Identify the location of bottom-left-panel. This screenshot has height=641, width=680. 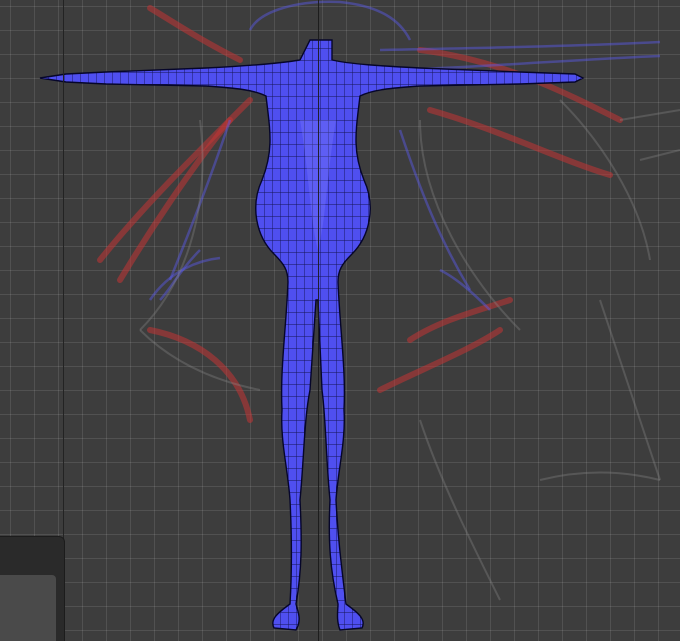
(32, 588).